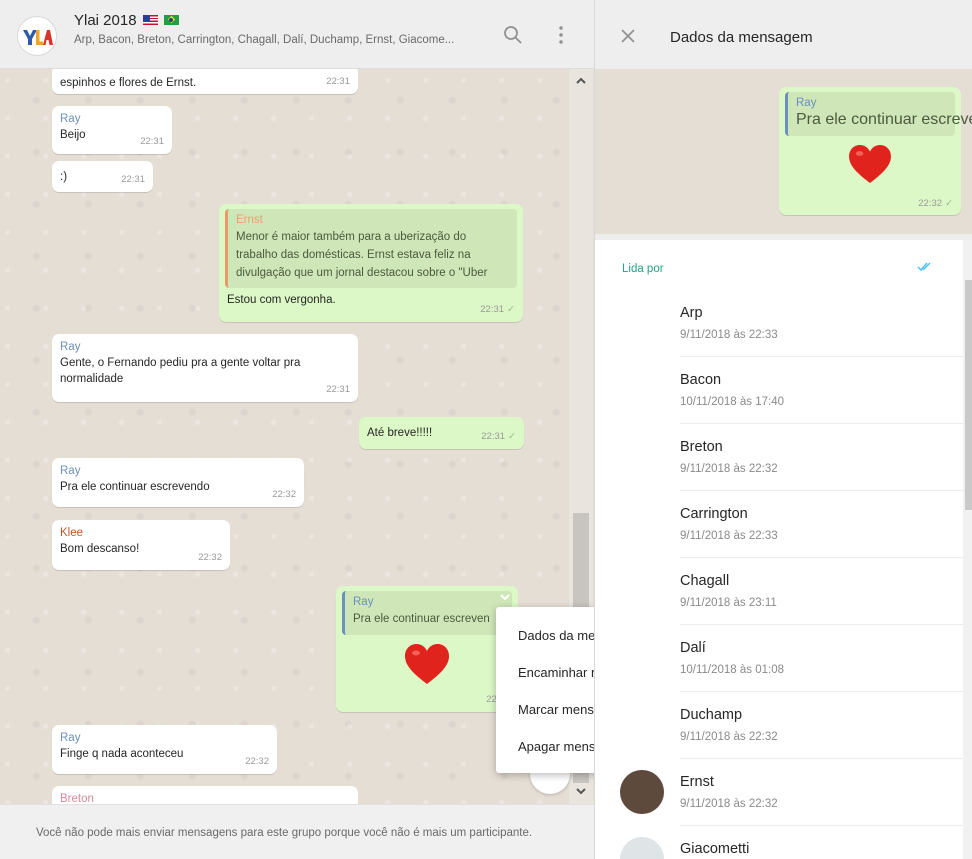 The image size is (972, 859). Describe the element at coordinates (732, 670) in the screenshot. I see `reader-time: 10/11/2018 às 01:08` at that location.